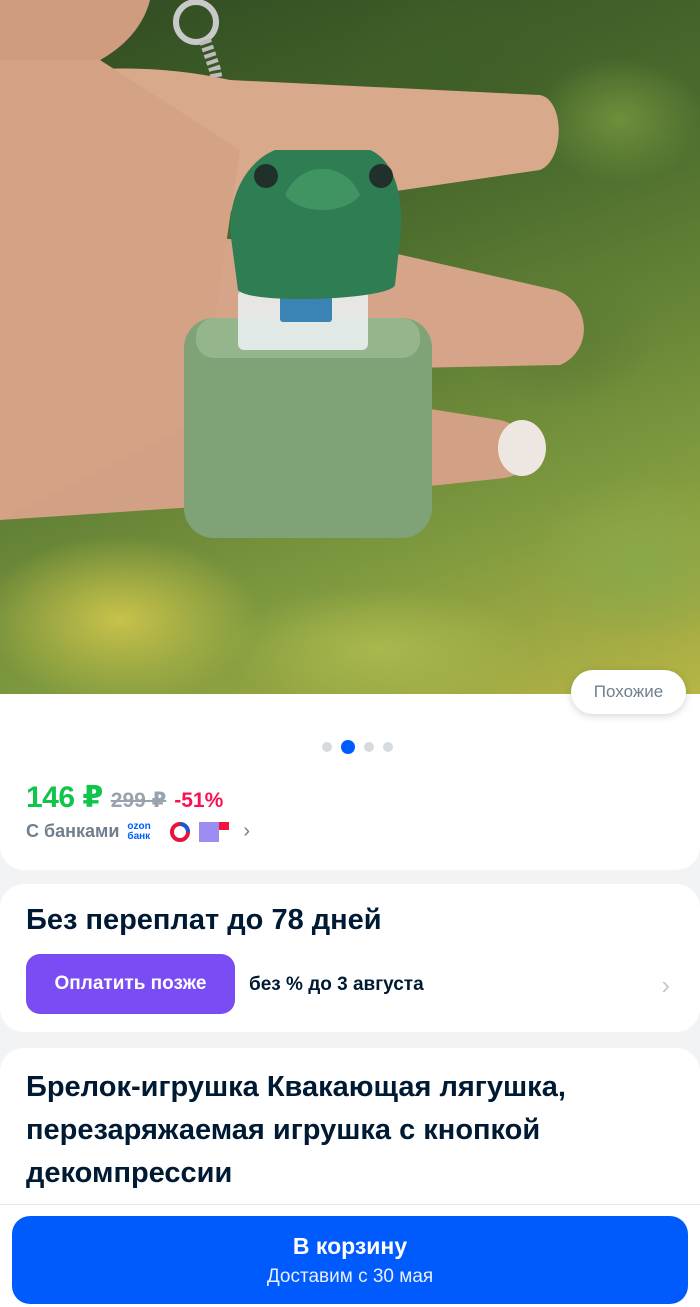 Image resolution: width=700 pixels, height=1307 pixels. What do you see at coordinates (130, 984) in the screenshot?
I see `pay-later-button: Оплатить позже` at bounding box center [130, 984].